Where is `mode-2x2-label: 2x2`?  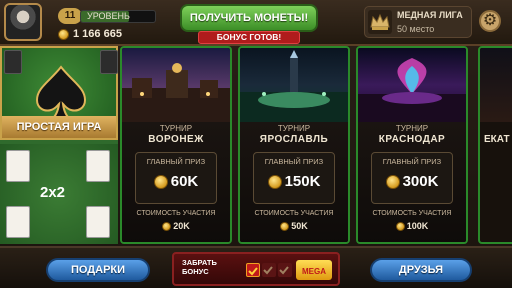 mode-2x2-label: 2x2 is located at coordinates (53, 192).